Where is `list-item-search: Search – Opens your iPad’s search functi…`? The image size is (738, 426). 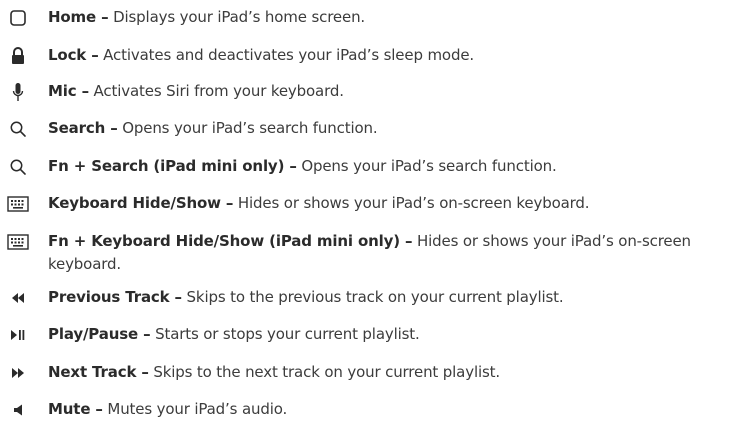
list-item-search: Search – Opens your iPad’s search functi… is located at coordinates (369, 129).